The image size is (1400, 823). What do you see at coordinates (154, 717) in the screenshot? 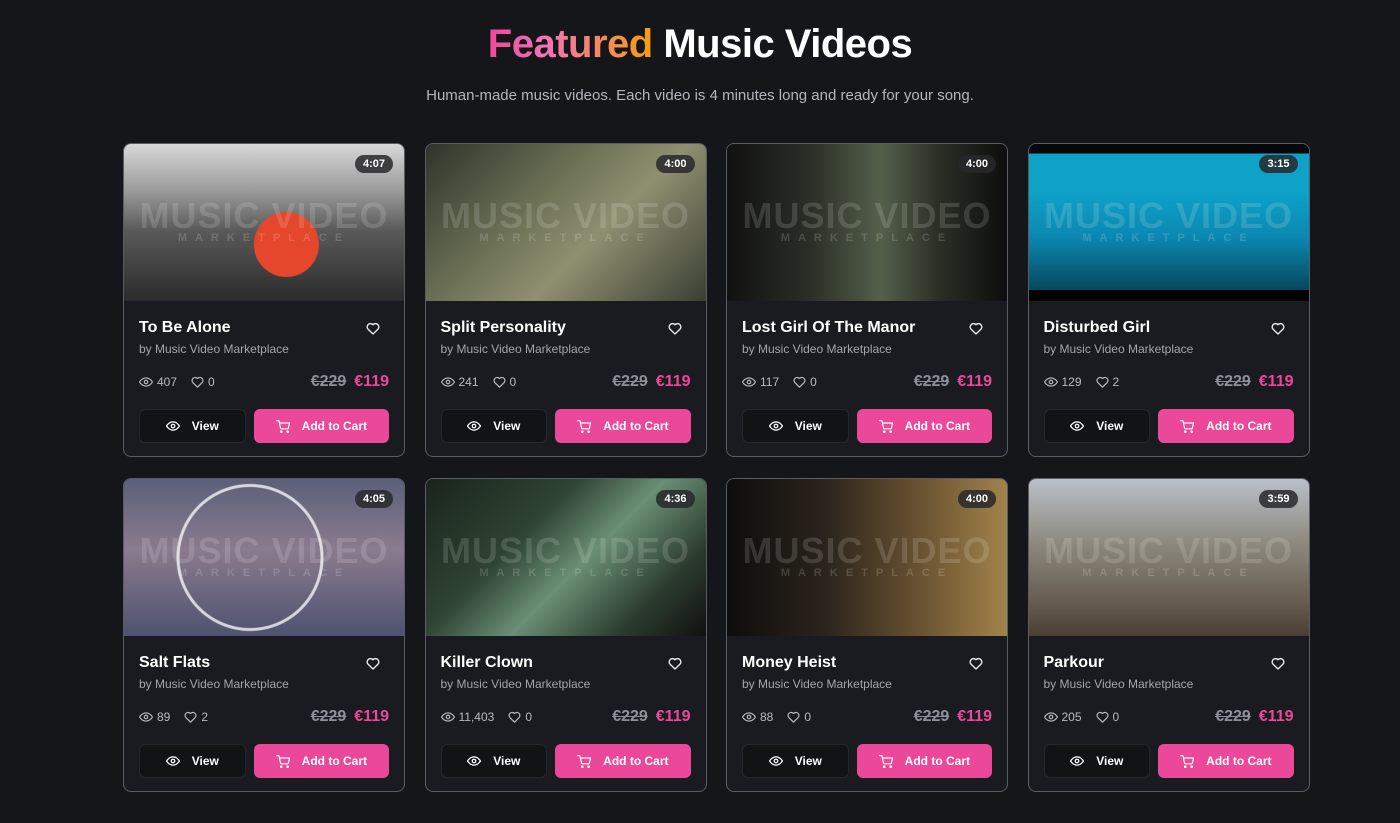
I see `views-stat: 89` at bounding box center [154, 717].